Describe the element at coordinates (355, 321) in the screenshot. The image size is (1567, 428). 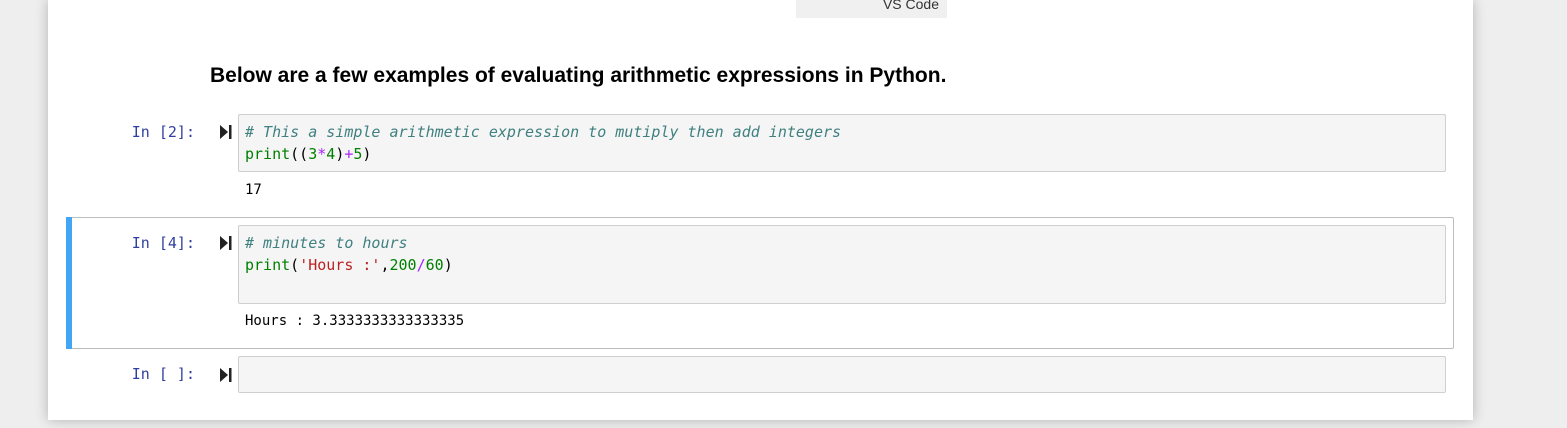
I see `cell-output: Hours : 3.3333333333333335` at that location.